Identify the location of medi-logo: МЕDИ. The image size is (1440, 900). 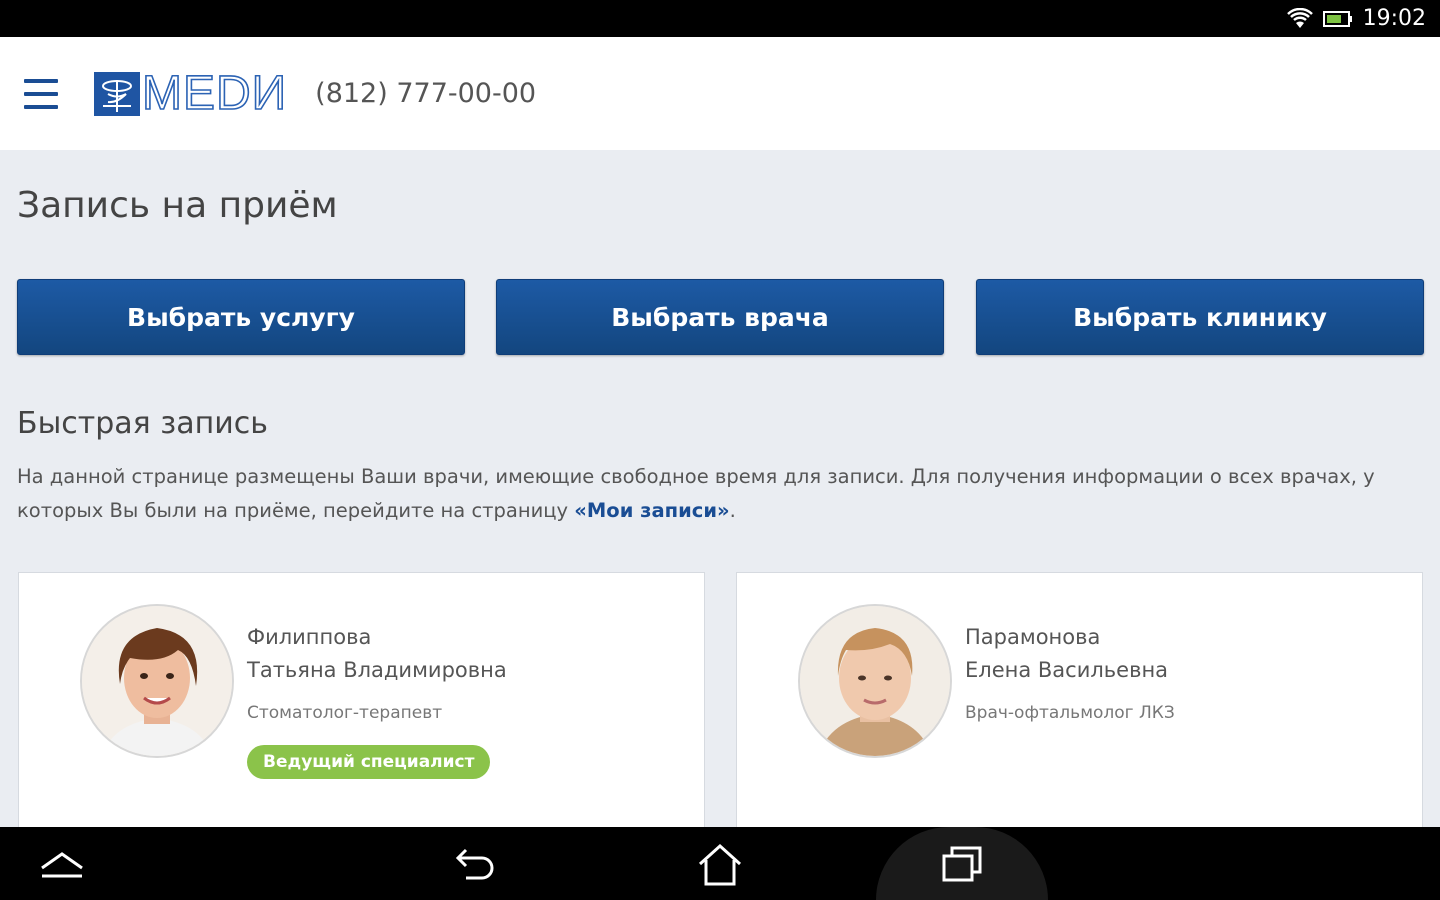
(191, 93).